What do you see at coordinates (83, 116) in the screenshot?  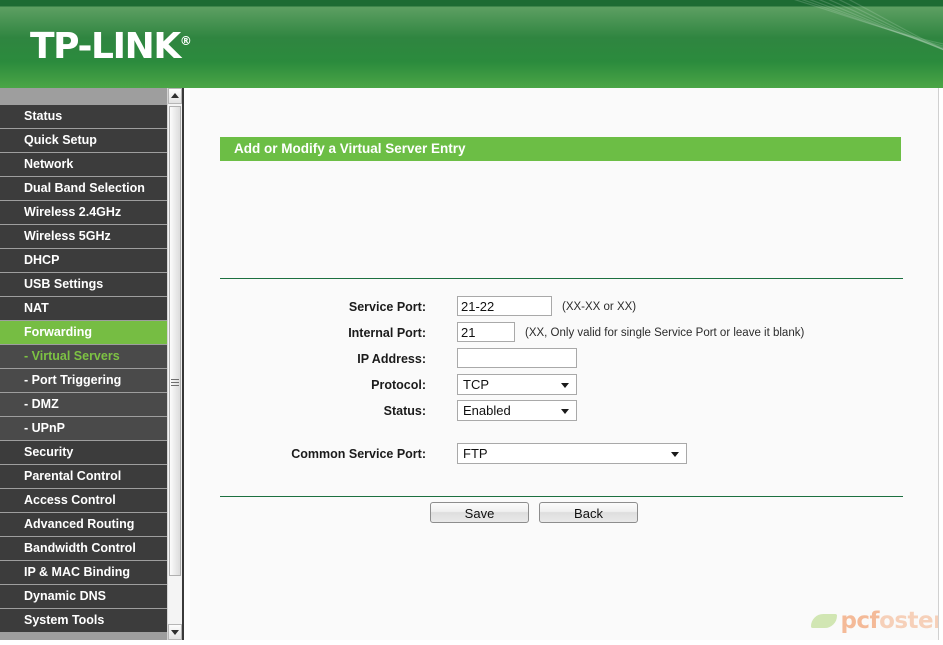 I see `sidebar-item-status: Status` at bounding box center [83, 116].